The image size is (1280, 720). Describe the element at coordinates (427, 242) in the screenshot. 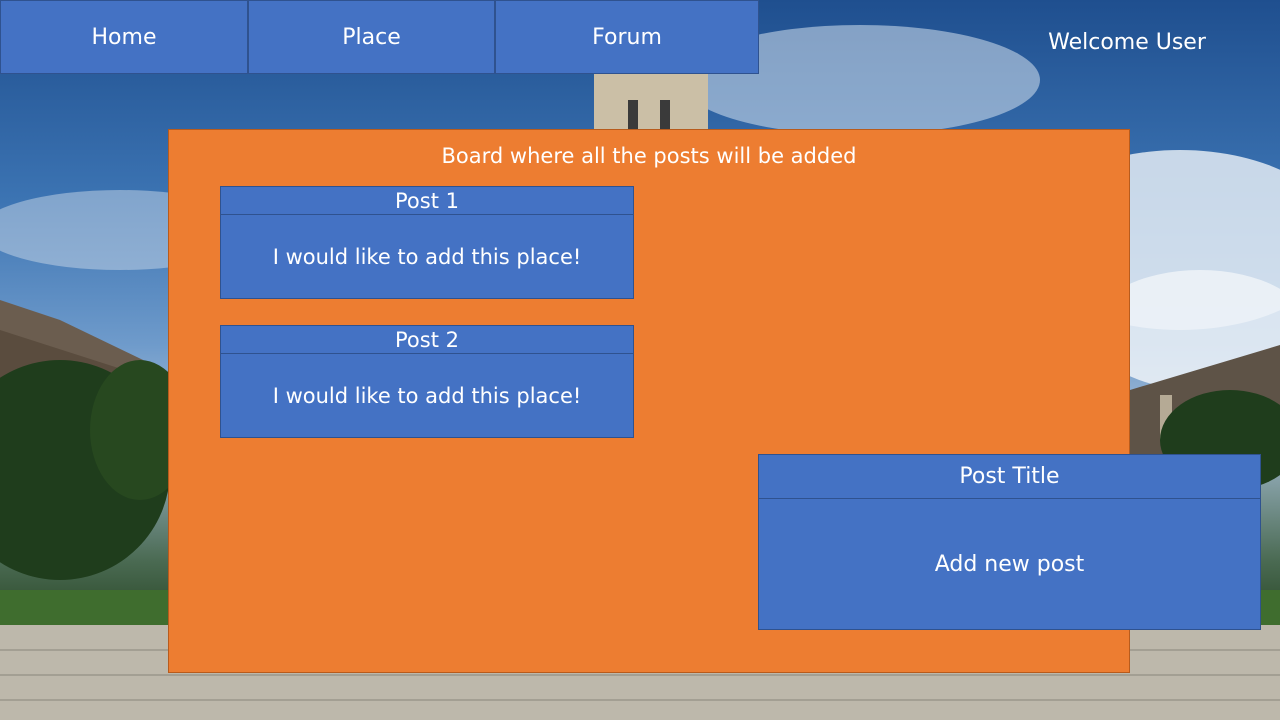

I see `post-card-1: Post 1 I would like to add this place!` at that location.